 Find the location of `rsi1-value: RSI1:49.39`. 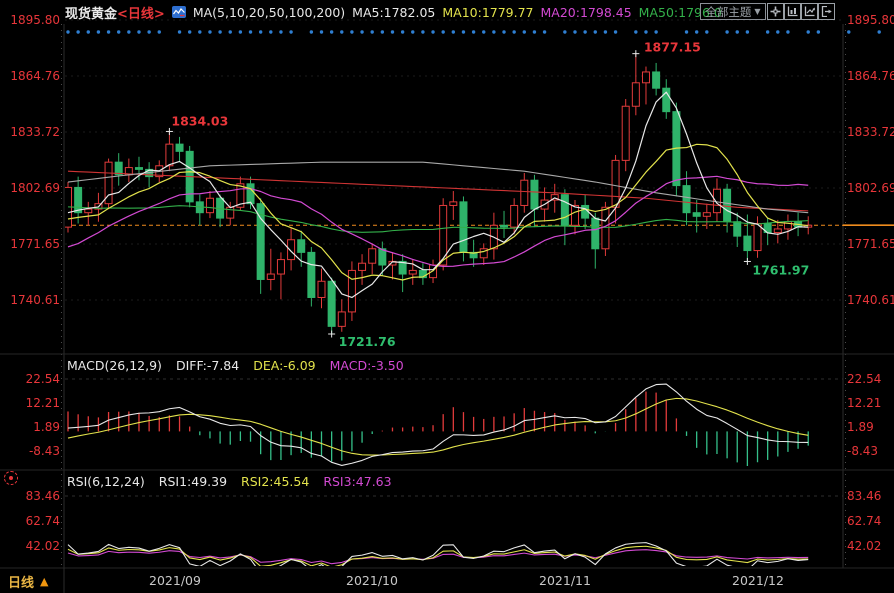

rsi1-value: RSI1:49.39 is located at coordinates (193, 481).